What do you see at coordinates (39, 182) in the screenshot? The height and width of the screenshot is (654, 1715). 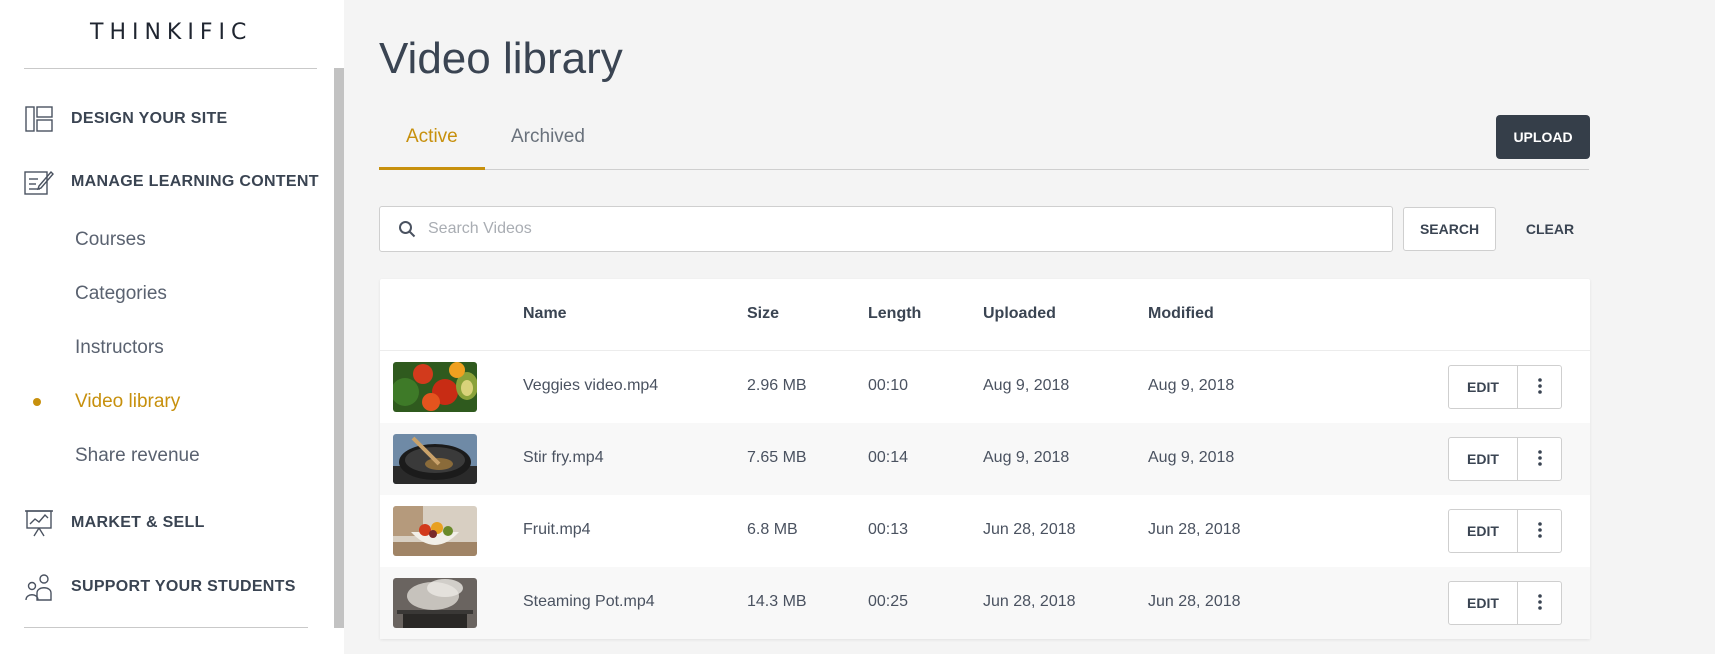 I see `edit-content-icon` at bounding box center [39, 182].